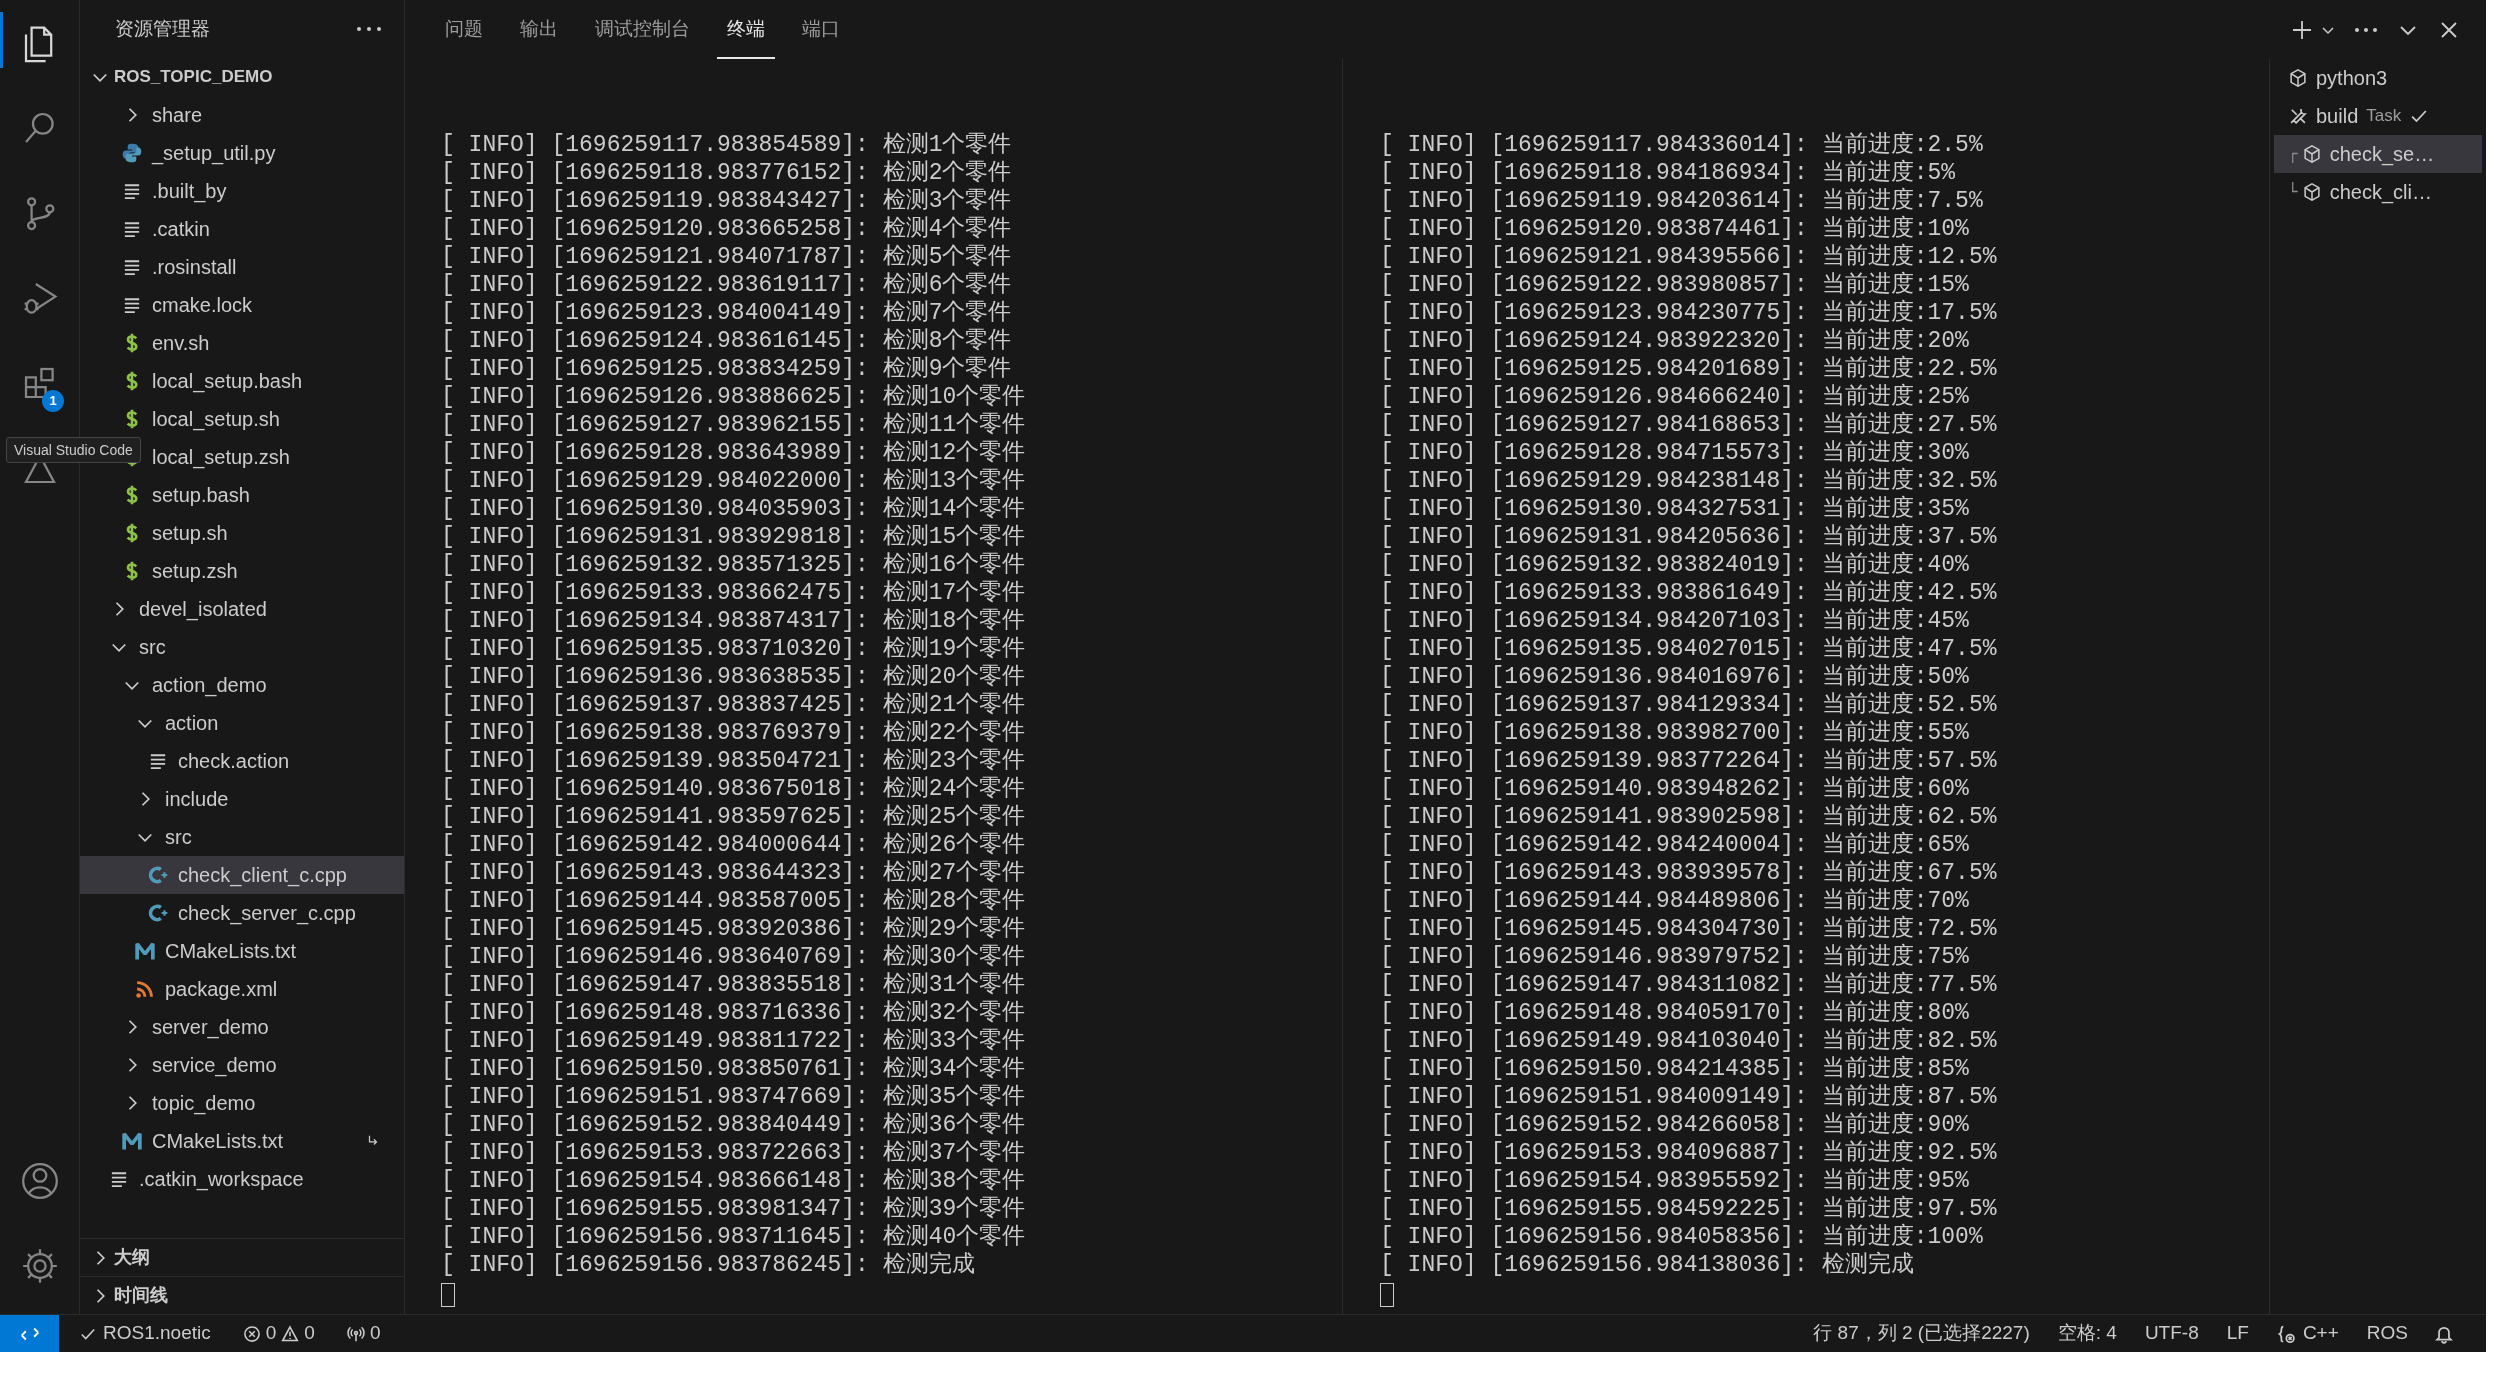 This screenshot has height=1377, width=2499. What do you see at coordinates (242, 229) in the screenshot?
I see `file-tree-item: .catkin` at bounding box center [242, 229].